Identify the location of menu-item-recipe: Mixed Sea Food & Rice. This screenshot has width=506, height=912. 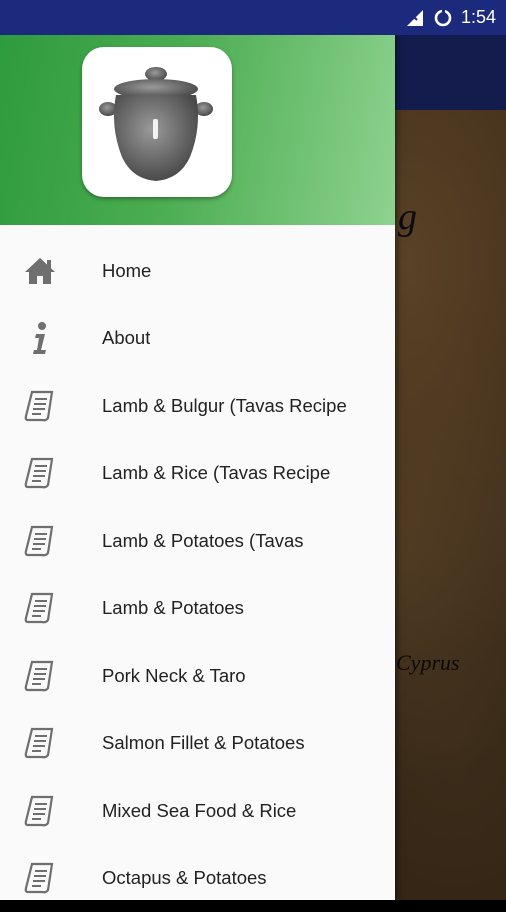
(197, 811).